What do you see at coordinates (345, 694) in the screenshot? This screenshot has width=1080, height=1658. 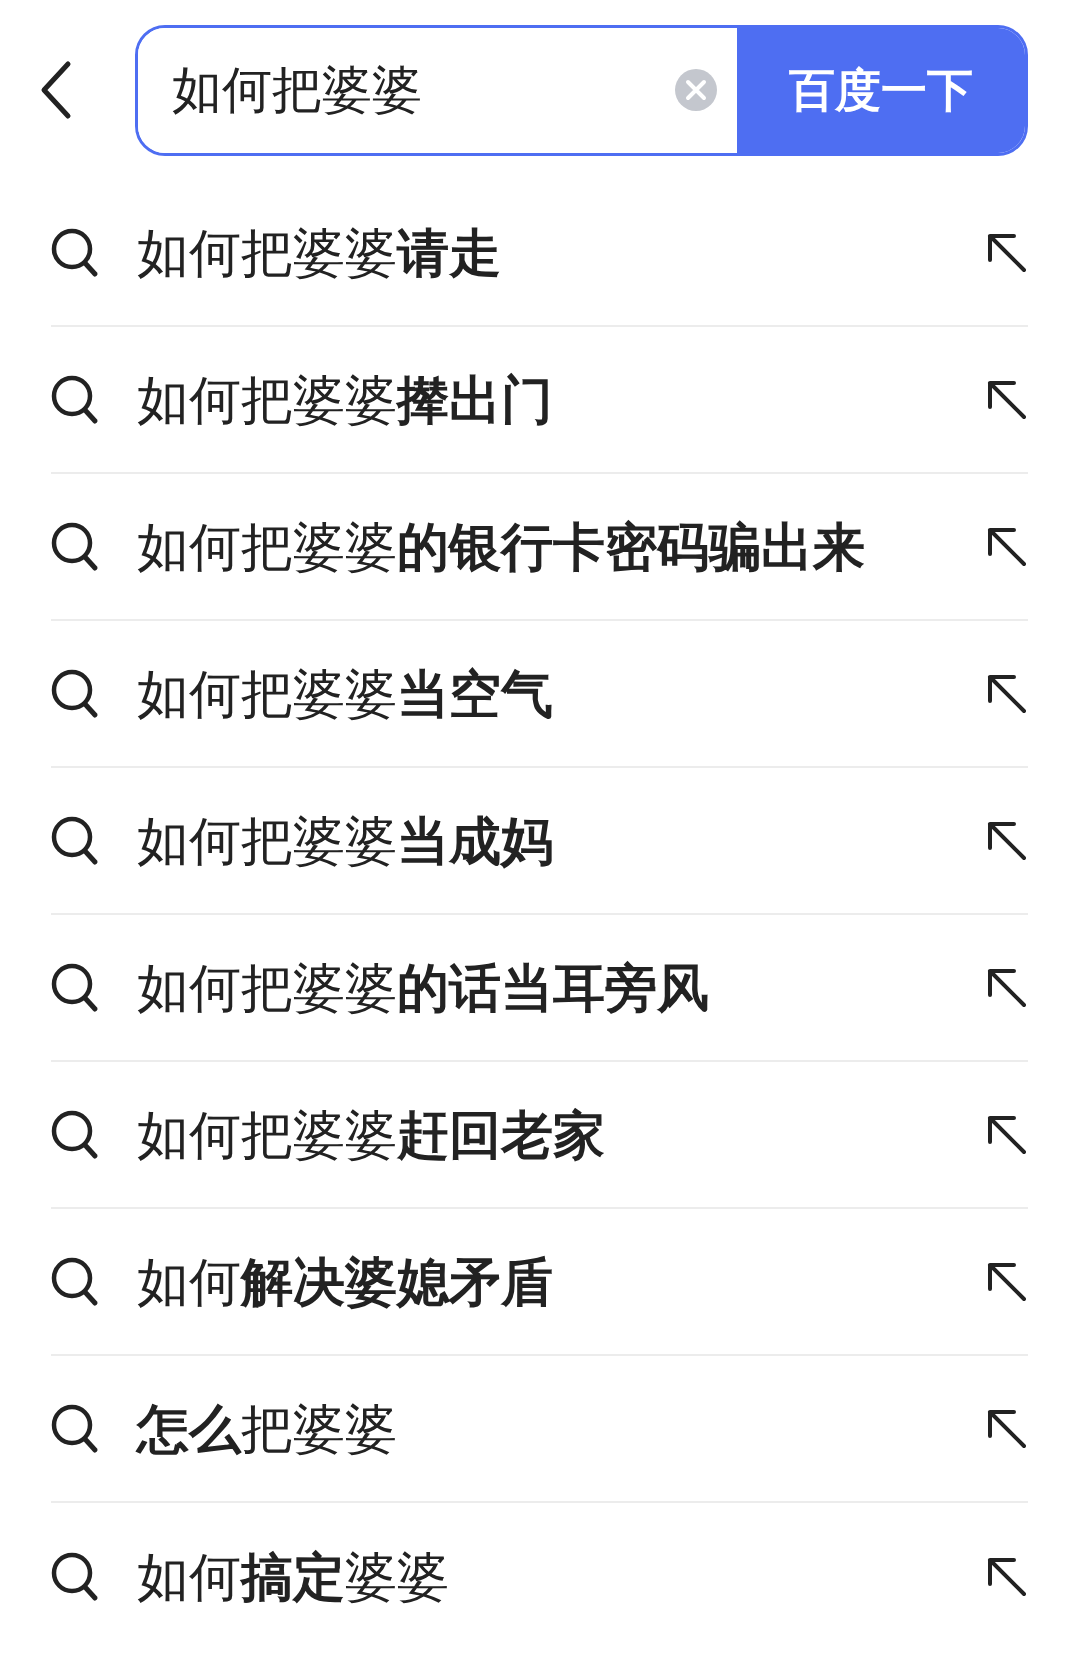 I see `suggestion-text: 如何把婆婆当空气` at bounding box center [345, 694].